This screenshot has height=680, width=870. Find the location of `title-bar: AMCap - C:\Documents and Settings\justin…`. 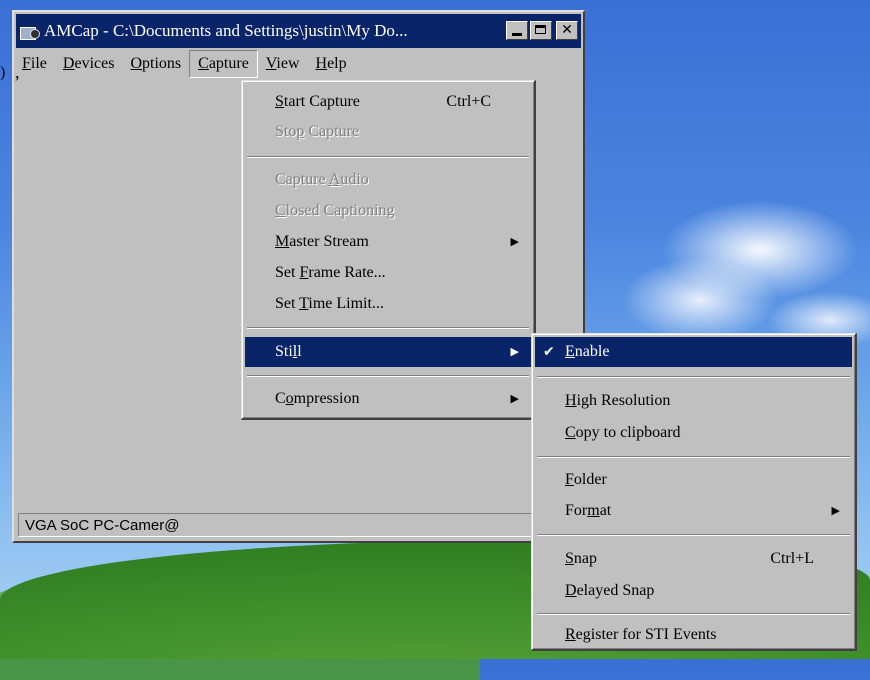

title-bar: AMCap - C:\Documents and Settings\justin… is located at coordinates (298, 31).